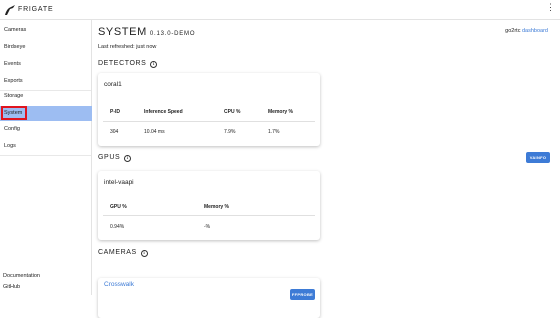  I want to click on sidebar-item-label: Logs, so click(10, 146).